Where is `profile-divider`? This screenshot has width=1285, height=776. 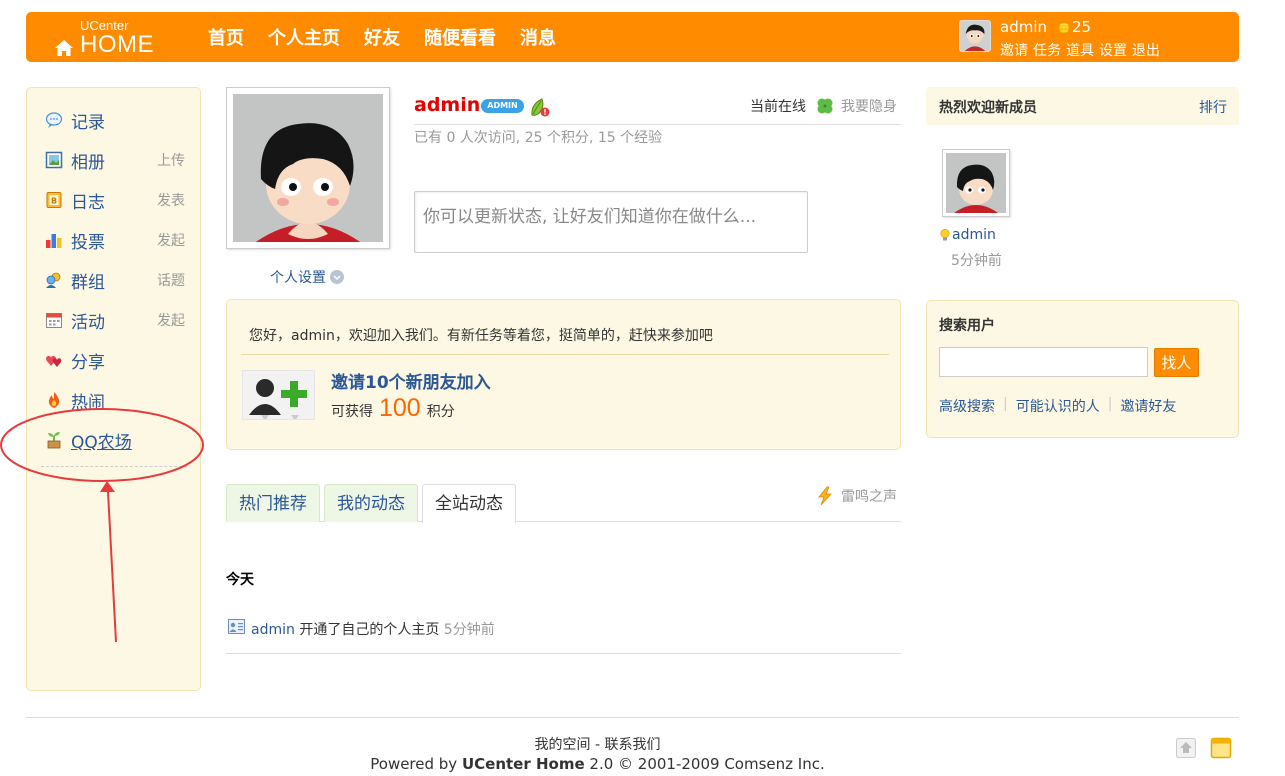
profile-divider is located at coordinates (657, 124).